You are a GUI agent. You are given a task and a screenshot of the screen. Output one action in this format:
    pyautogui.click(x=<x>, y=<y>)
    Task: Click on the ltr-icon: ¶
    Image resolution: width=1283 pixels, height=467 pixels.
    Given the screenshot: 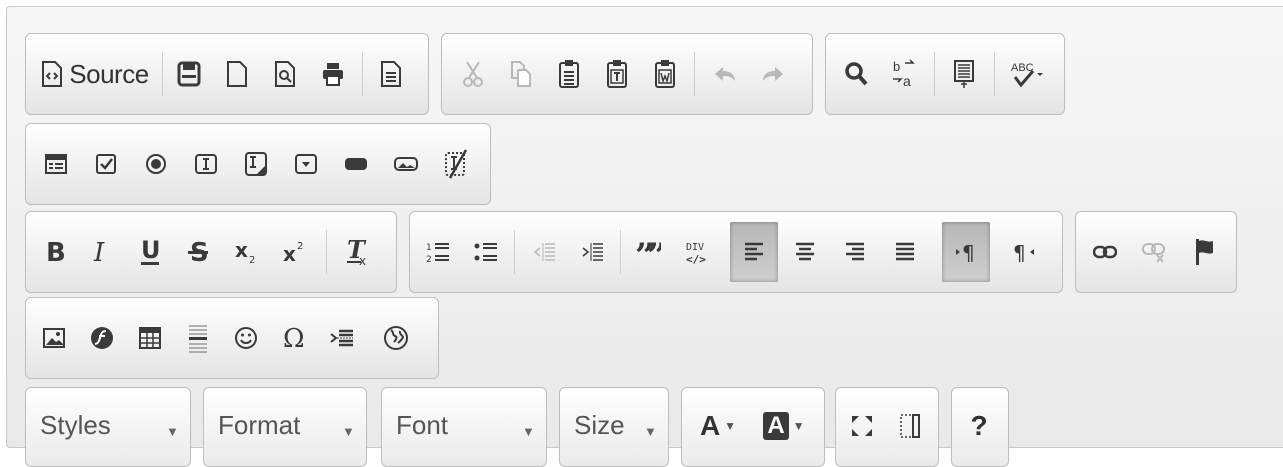 What is the action you would take?
    pyautogui.click(x=965, y=252)
    